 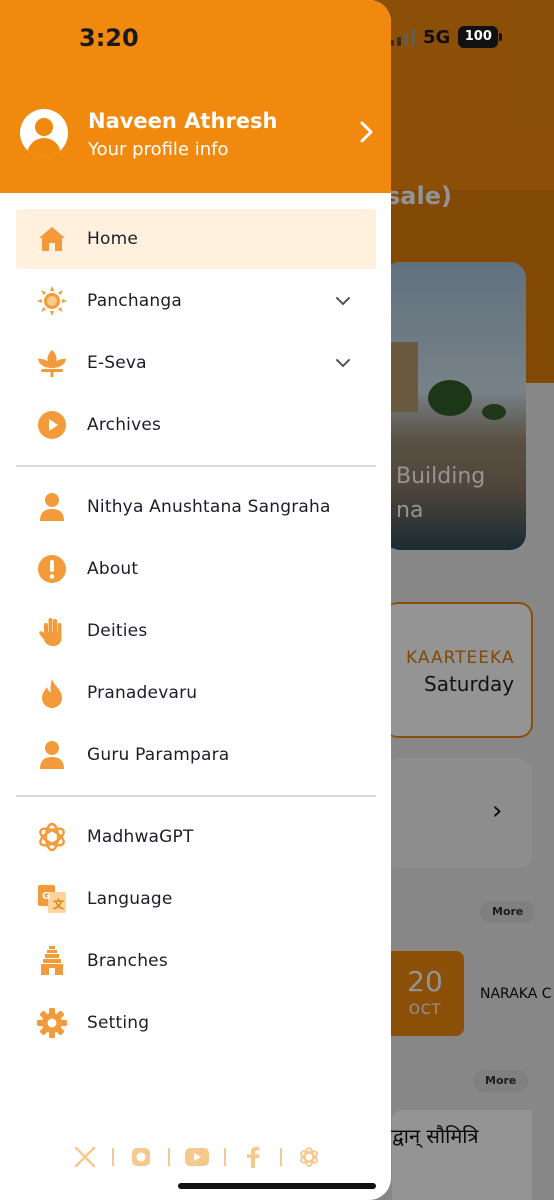 I want to click on profile-subtitle: Your profile info, so click(x=158, y=149).